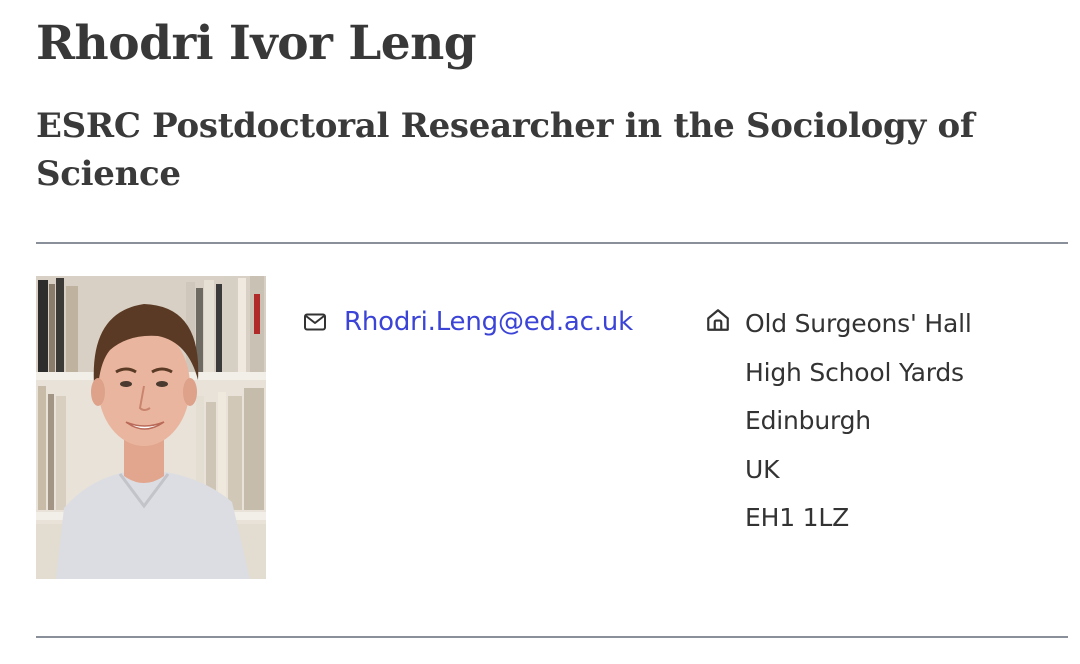  Describe the element at coordinates (762, 469) in the screenshot. I see `address-line: UK` at that location.